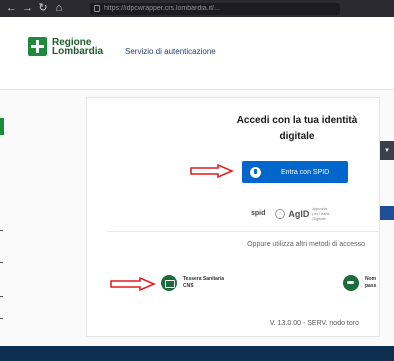 Image resolution: width=394 pixels, height=361 pixels. I want to click on cns-login-button: Tessera Sanitaria CNS, so click(192, 283).